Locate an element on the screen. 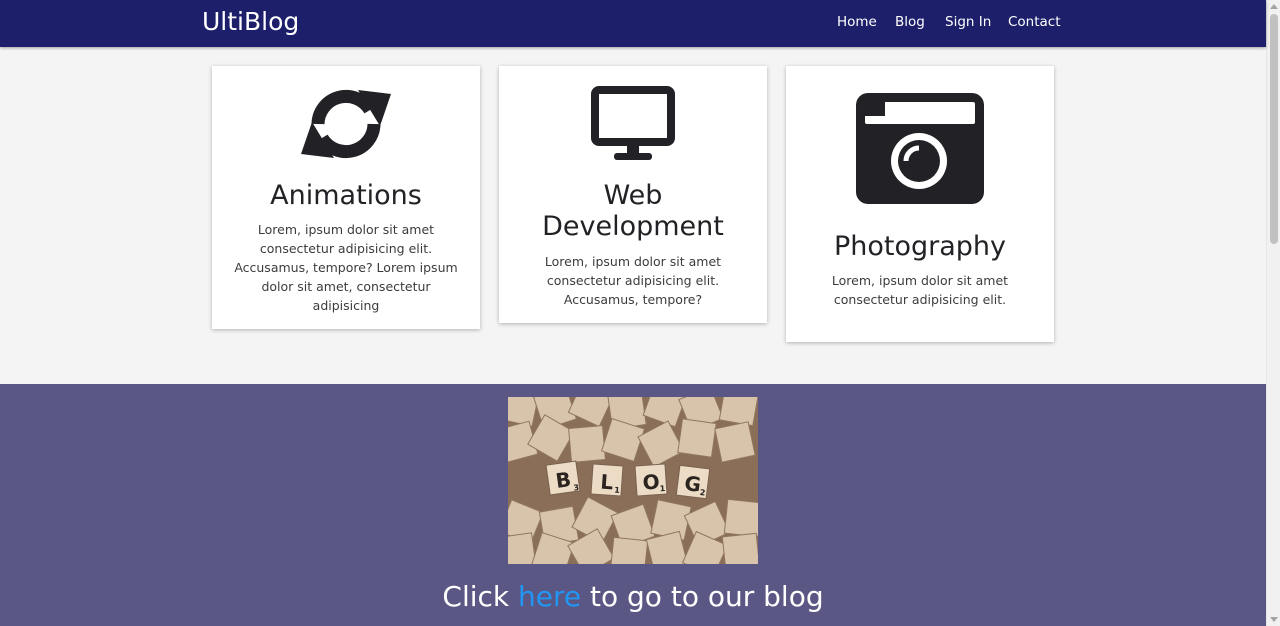 This screenshot has width=1280, height=626. scroll-thumb is located at coordinates (1274, 129).